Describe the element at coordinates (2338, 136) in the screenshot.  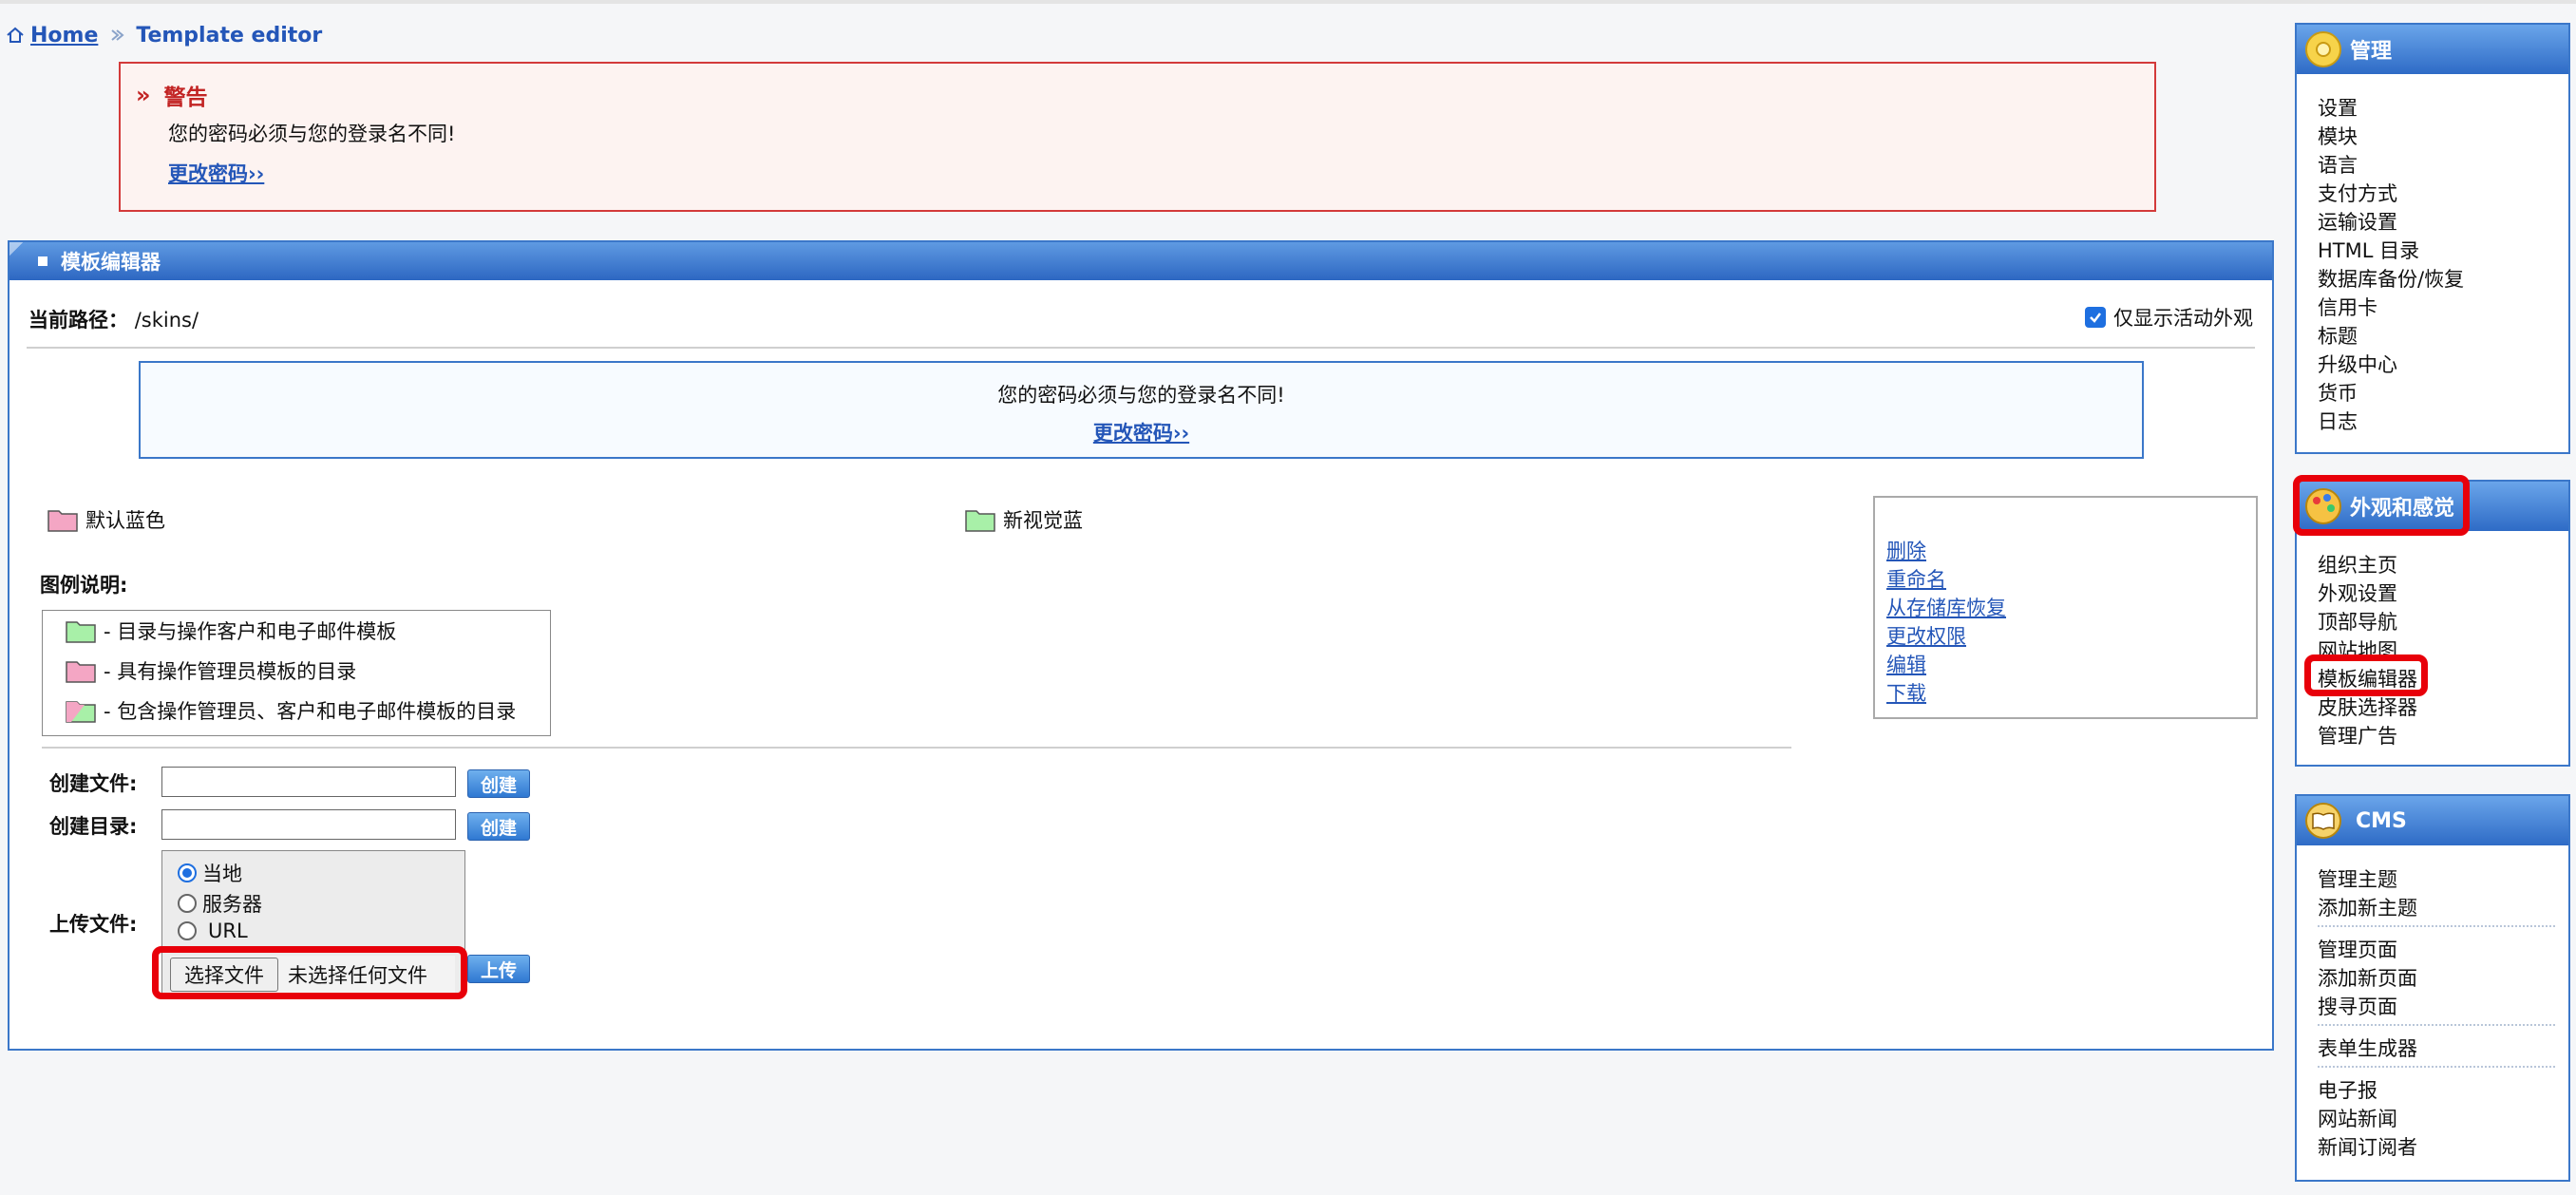
I see `sidebar-item-modules: 模块` at that location.